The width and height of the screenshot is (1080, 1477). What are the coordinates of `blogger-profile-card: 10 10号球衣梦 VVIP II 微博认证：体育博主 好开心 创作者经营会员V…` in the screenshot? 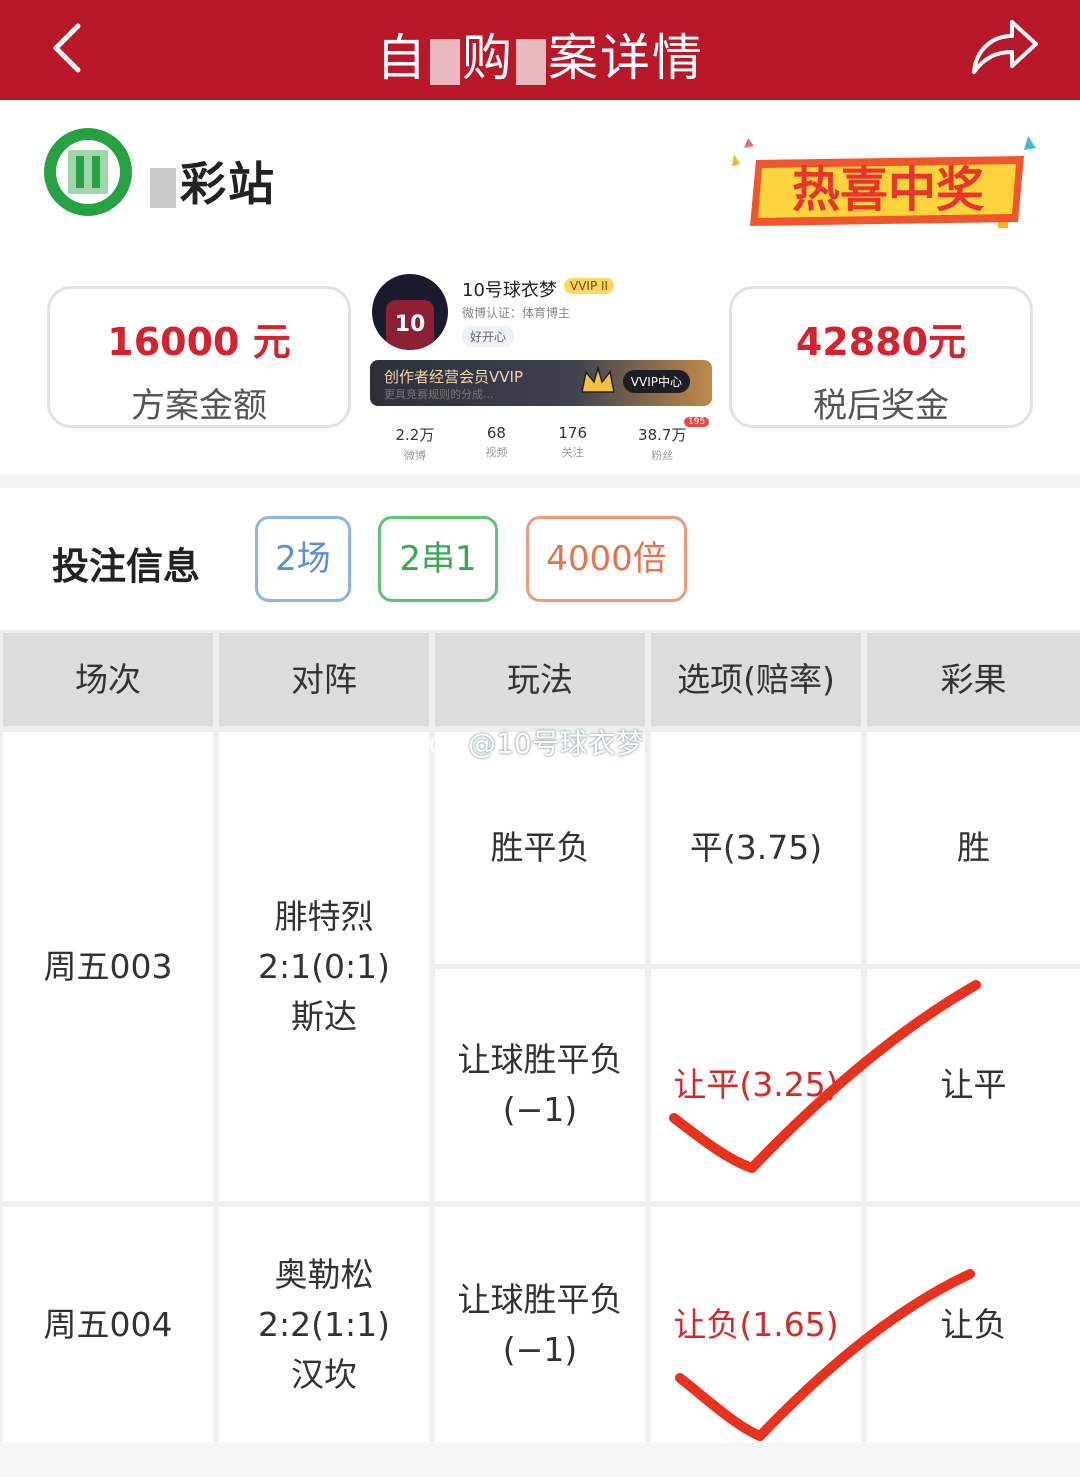 It's located at (541, 368).